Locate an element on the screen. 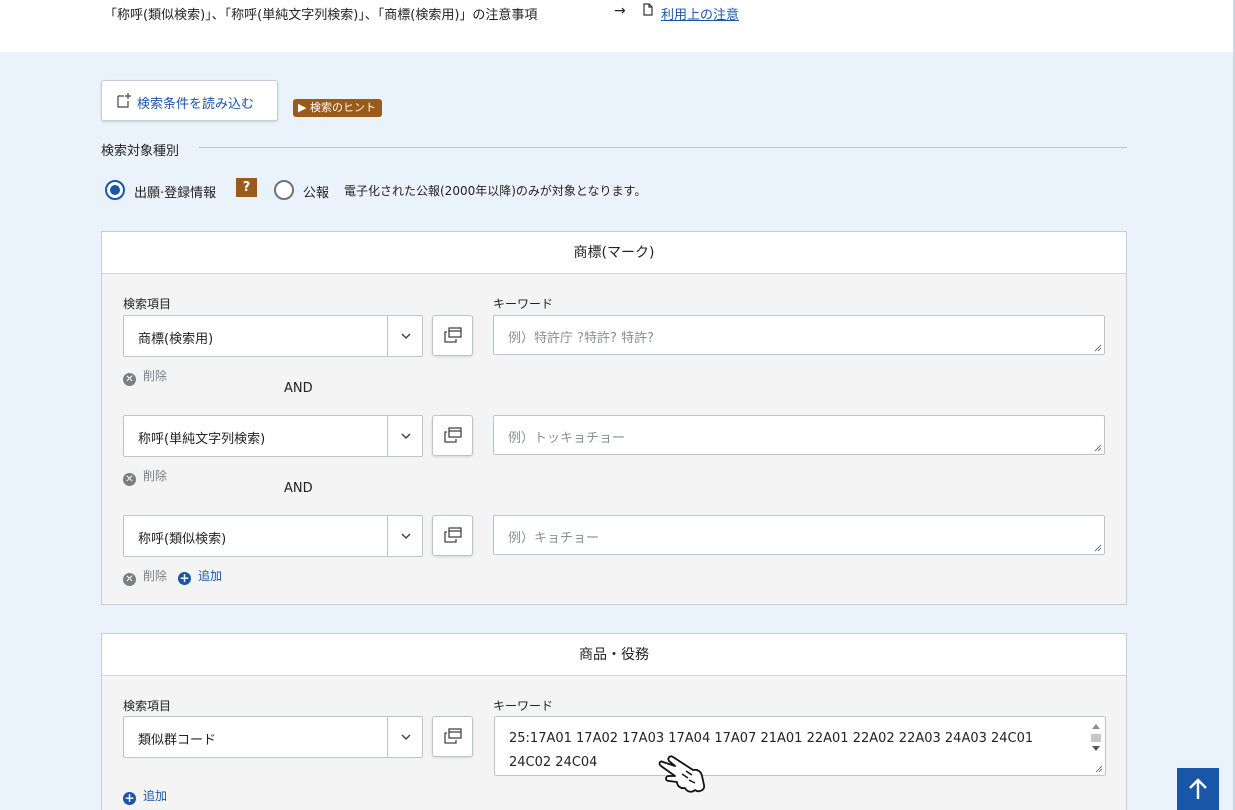  radio-gazette-label: 公報 is located at coordinates (316, 193).